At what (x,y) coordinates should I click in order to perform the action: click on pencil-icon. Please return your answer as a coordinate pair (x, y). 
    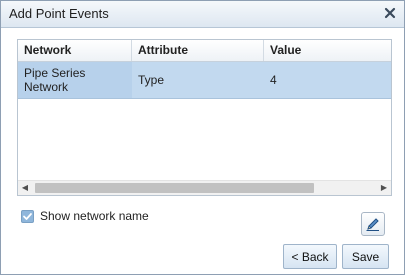
    Looking at the image, I should click on (372, 224).